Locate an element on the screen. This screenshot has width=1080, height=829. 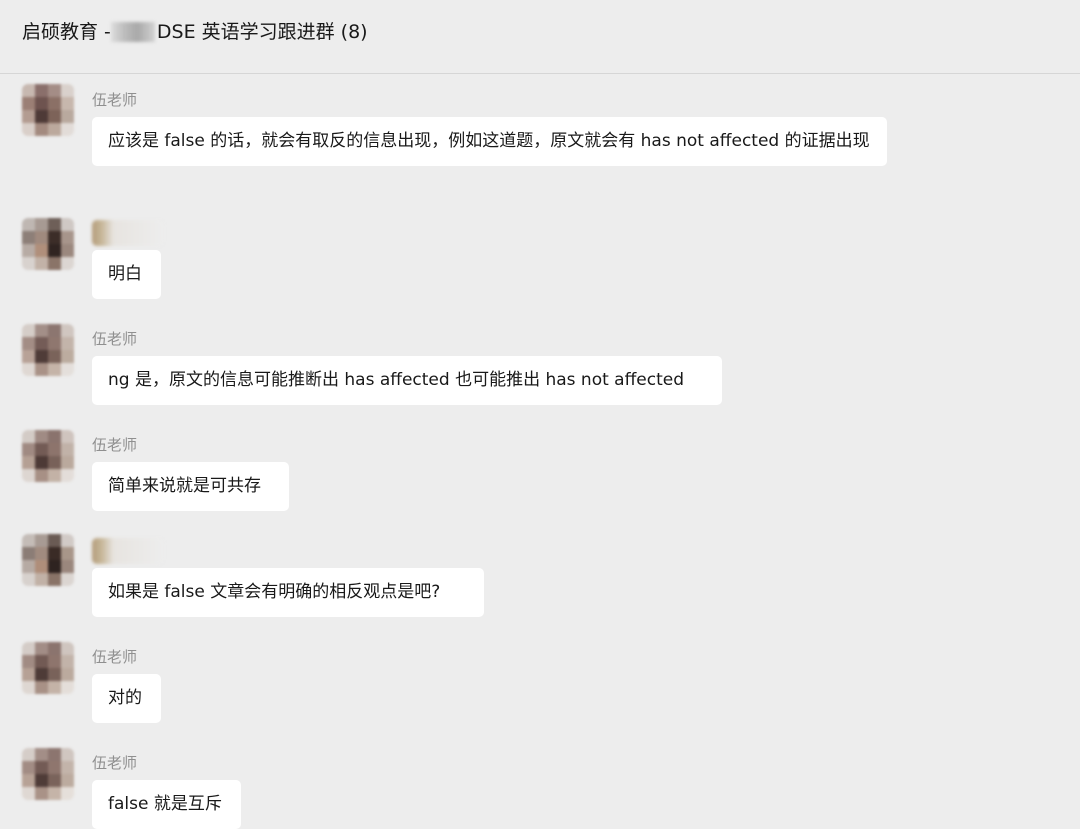
redacted-name-block is located at coordinates (132, 32).